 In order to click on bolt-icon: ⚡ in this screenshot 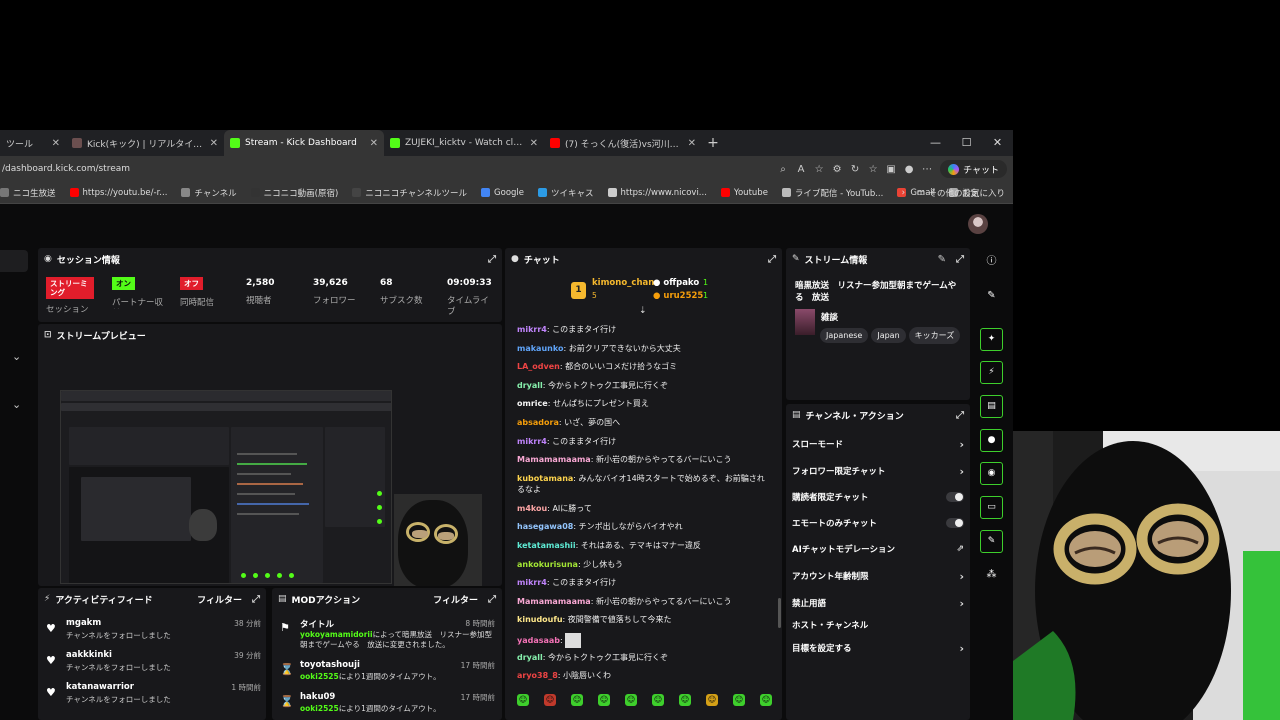, I will do `click(991, 372)`.